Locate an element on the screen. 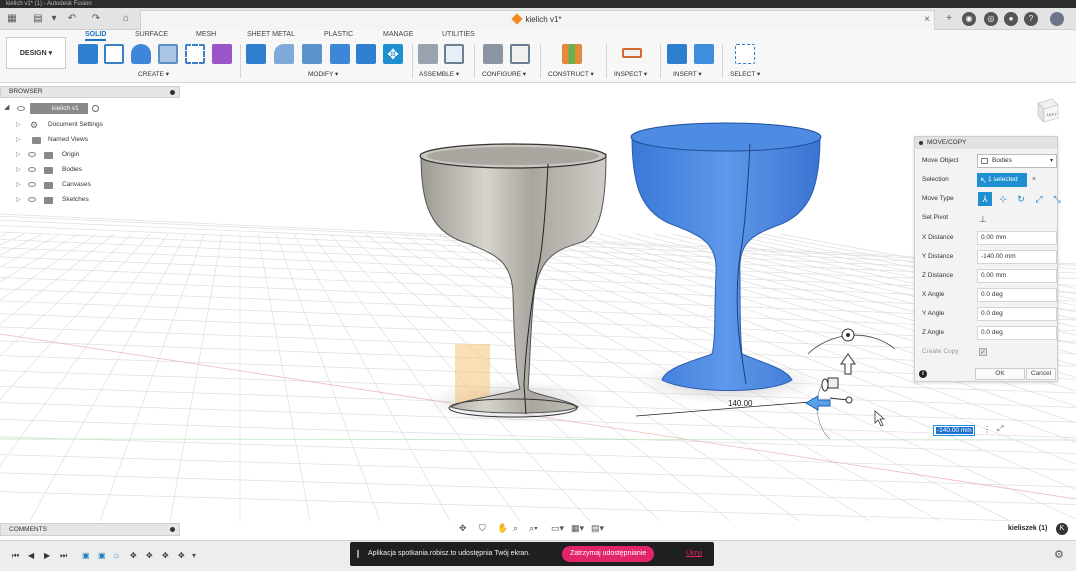  collaborator-label: kieliszek (1) is located at coordinates (1027, 528).